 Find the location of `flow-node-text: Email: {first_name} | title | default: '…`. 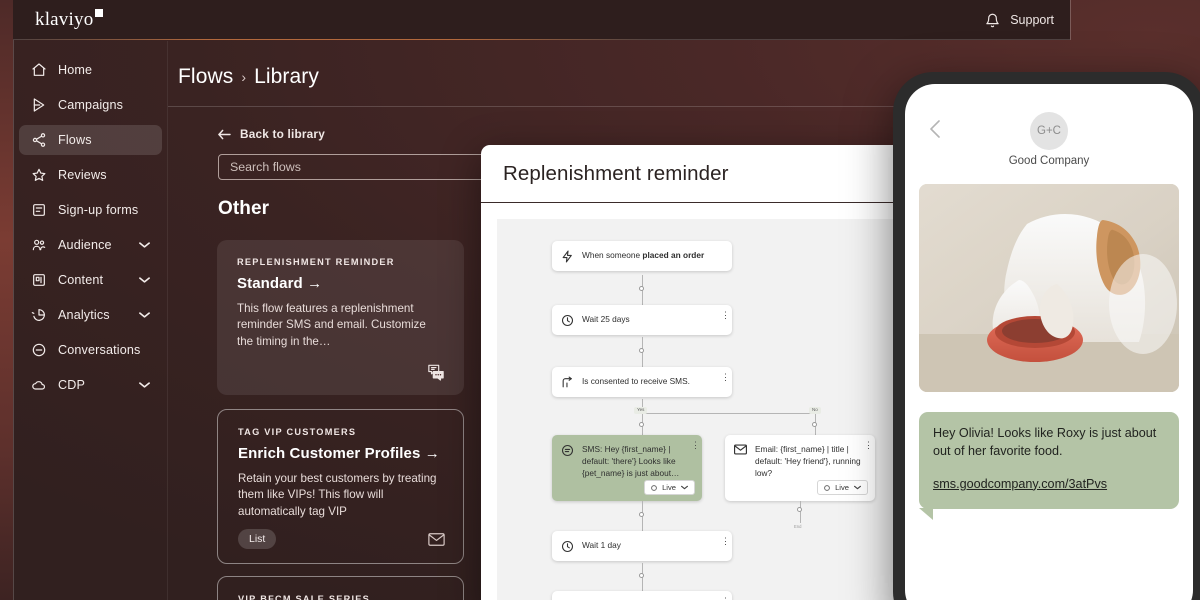

flow-node-text: Email: {first_name} | title | default: '… is located at coordinates (808, 461).